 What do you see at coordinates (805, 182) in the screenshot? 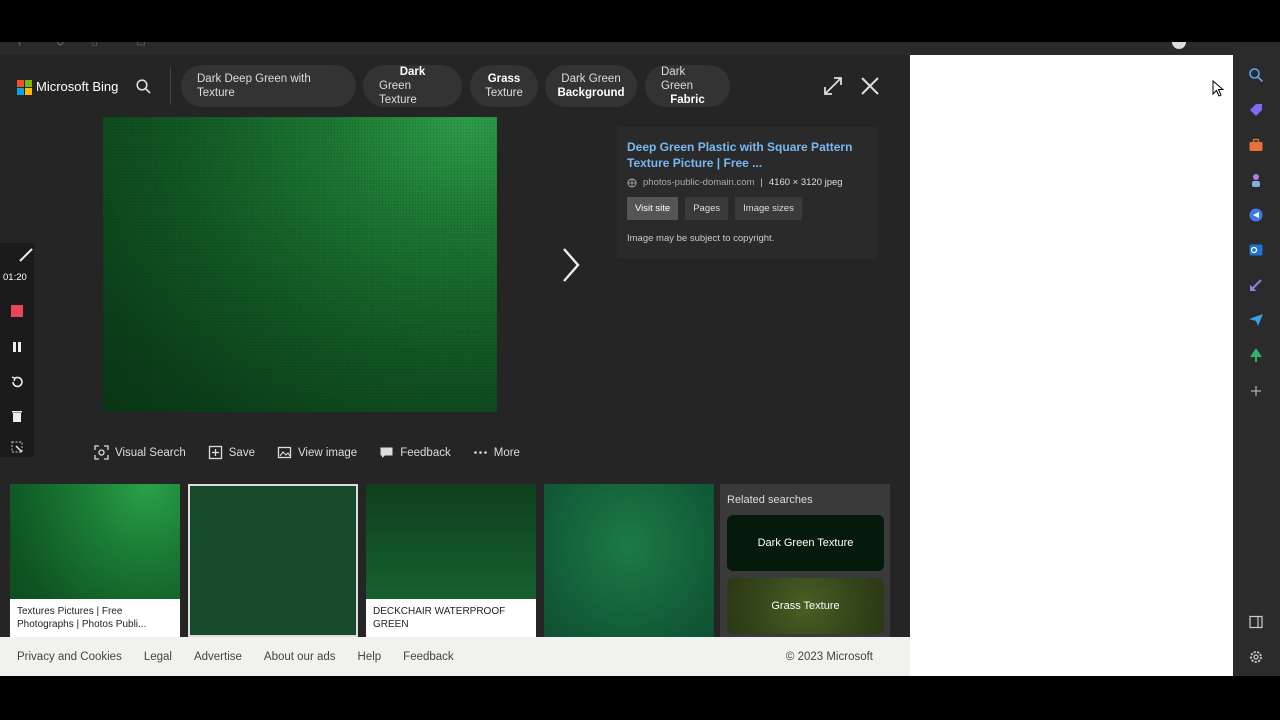
I see `image-dimensions: 4160 × 3120 jpeg` at bounding box center [805, 182].